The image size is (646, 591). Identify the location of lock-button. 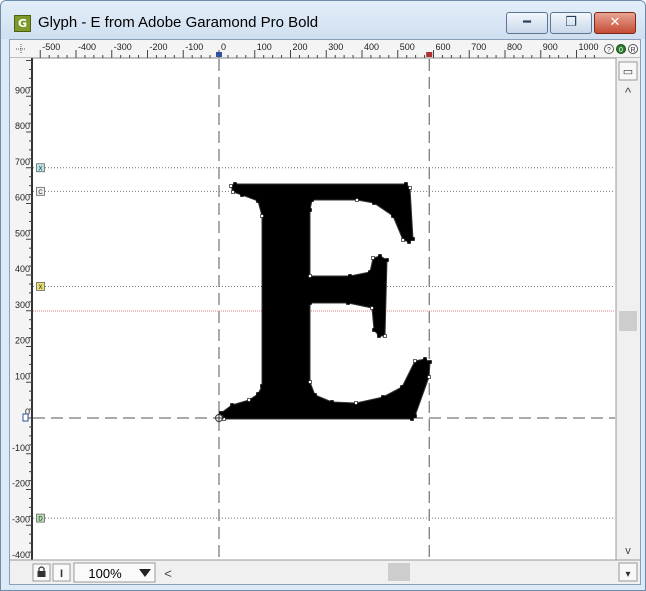
(41, 572).